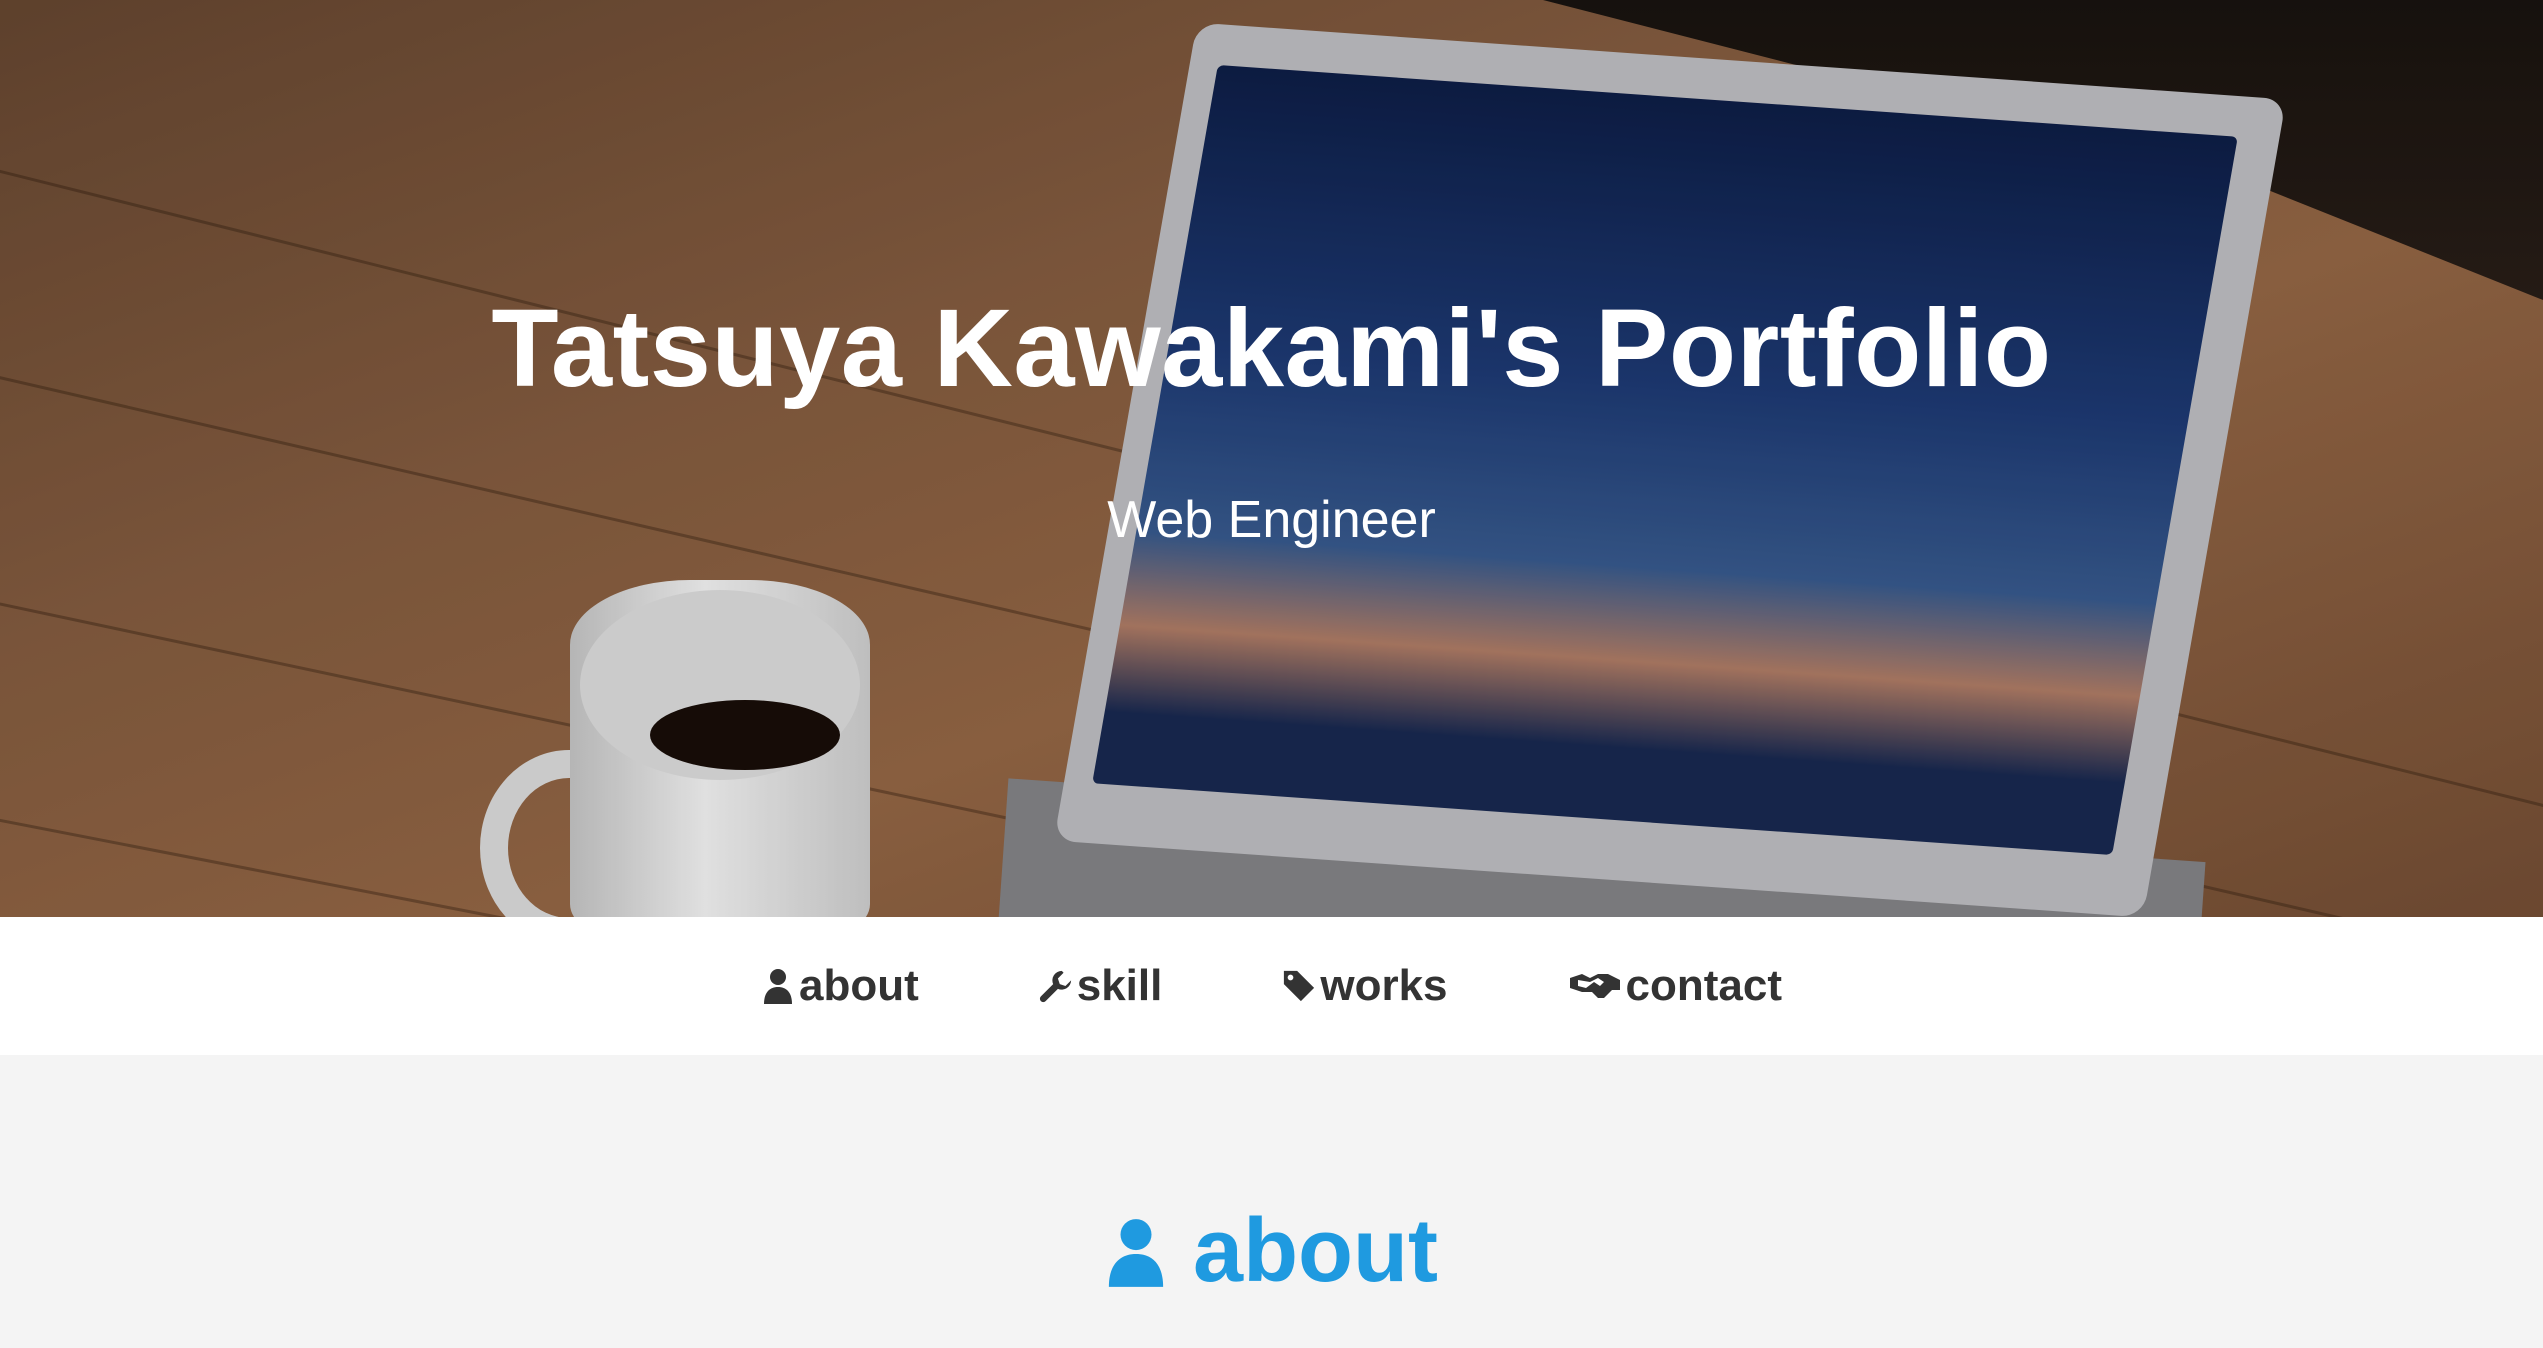 This screenshot has height=1348, width=2543. I want to click on tag-icon, so click(1299, 986).